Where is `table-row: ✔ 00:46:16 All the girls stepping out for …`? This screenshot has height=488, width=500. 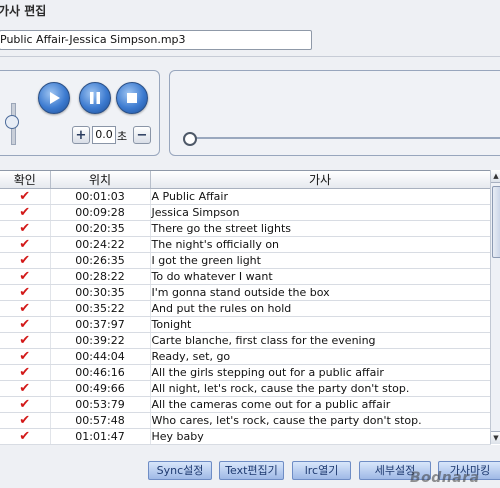 table-row: ✔ 00:46:16 All the girls stepping out for … is located at coordinates (245, 372).